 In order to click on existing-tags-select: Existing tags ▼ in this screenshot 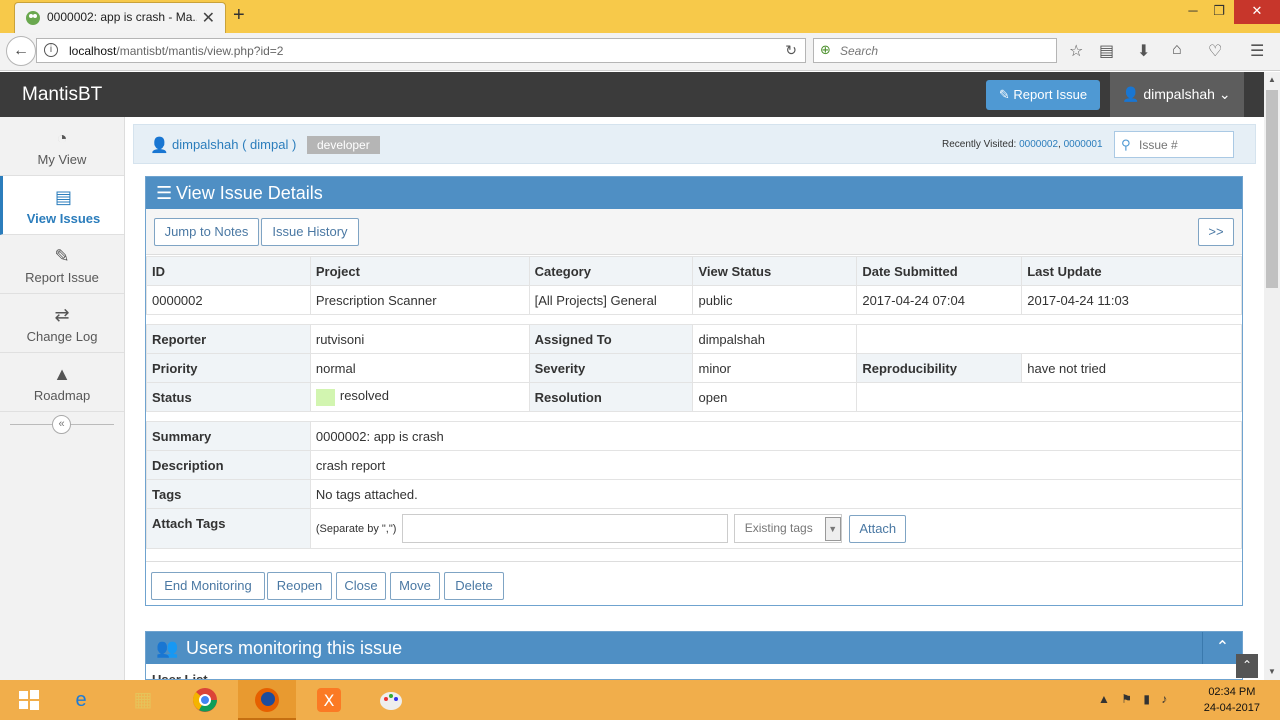, I will do `click(787, 528)`.